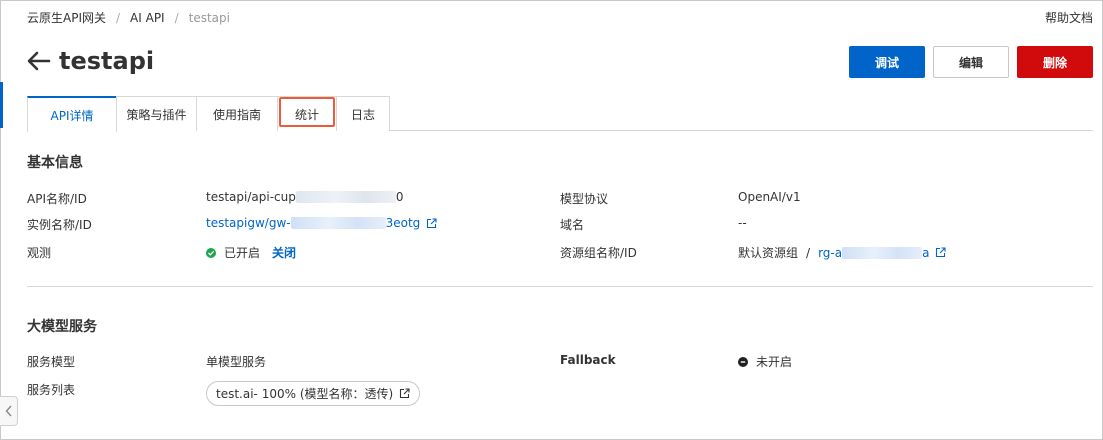  I want to click on chevron-left-icon, so click(8, 411).